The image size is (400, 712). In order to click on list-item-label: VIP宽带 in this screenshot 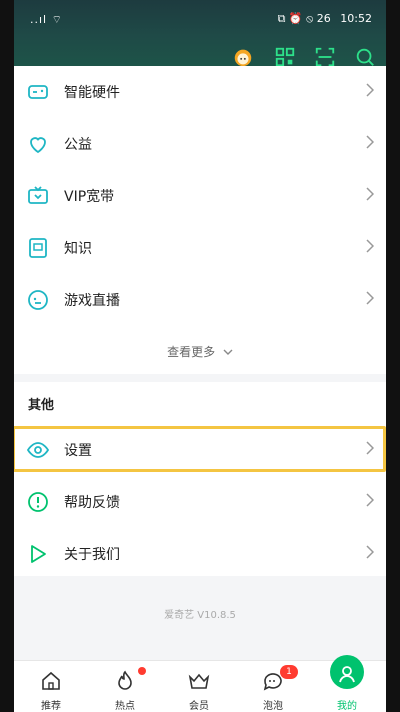, I will do `click(89, 197)`.